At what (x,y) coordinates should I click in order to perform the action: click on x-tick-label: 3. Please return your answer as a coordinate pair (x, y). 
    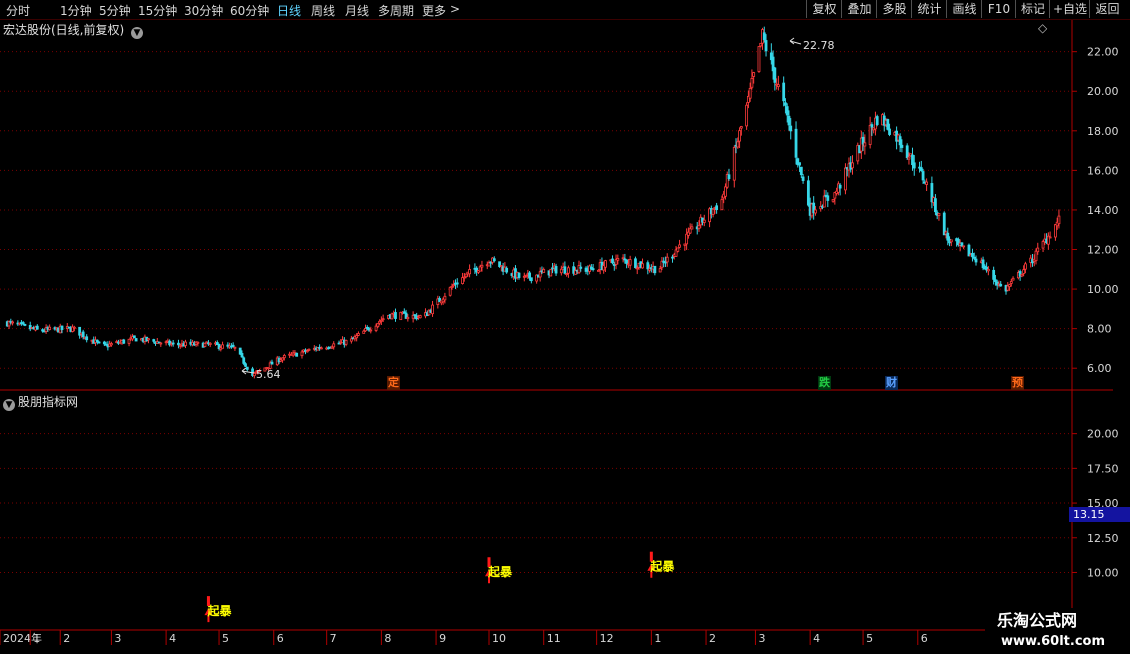
    Looking at the image, I should click on (117, 638).